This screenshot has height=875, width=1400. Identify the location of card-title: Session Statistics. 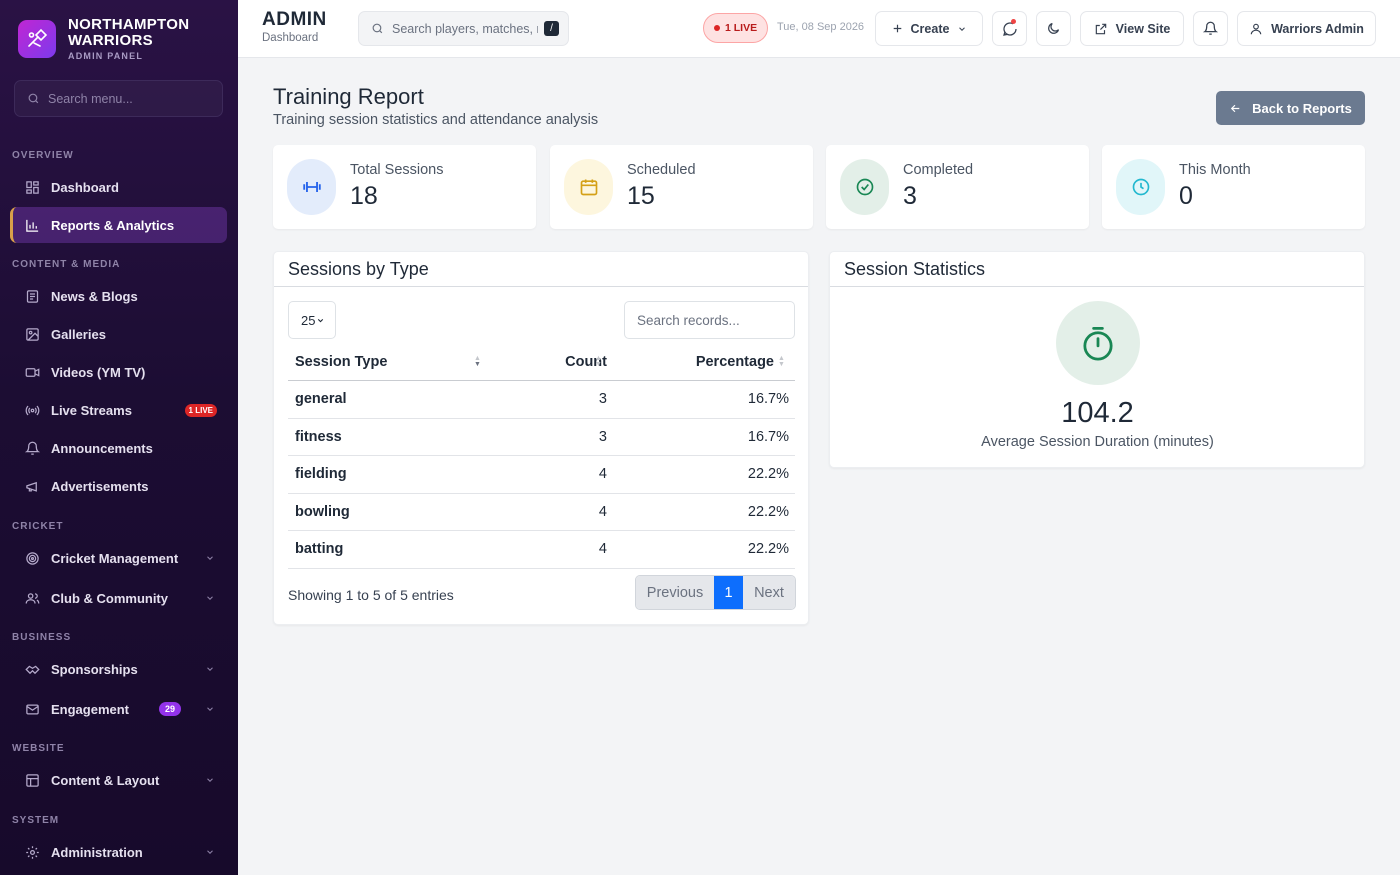
(1097, 269).